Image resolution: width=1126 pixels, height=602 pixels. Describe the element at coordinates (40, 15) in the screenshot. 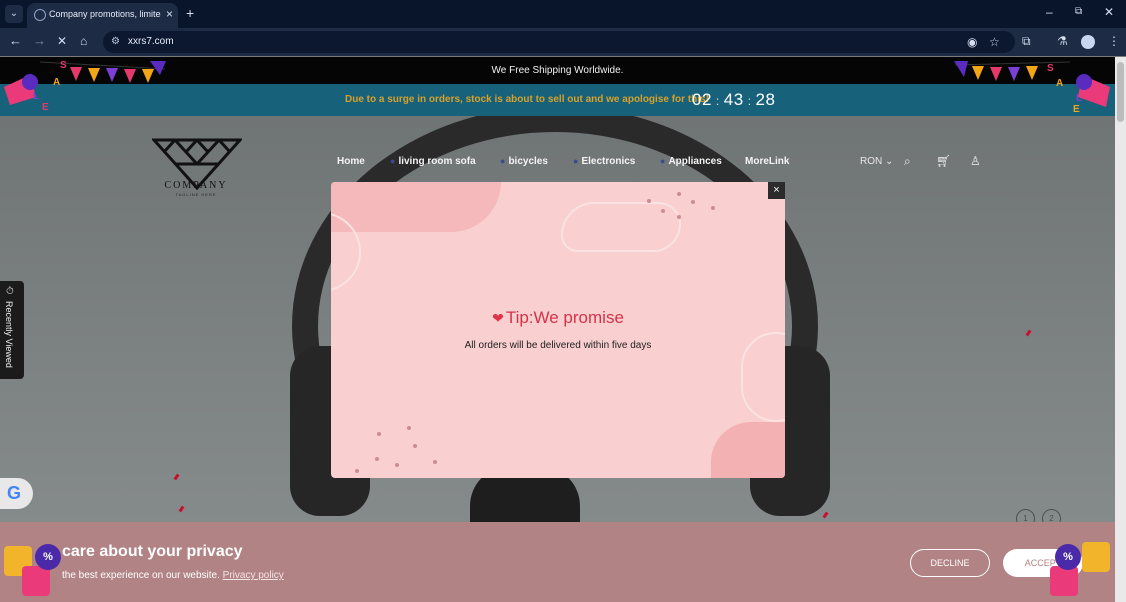

I see `loading-favicon-icon` at that location.